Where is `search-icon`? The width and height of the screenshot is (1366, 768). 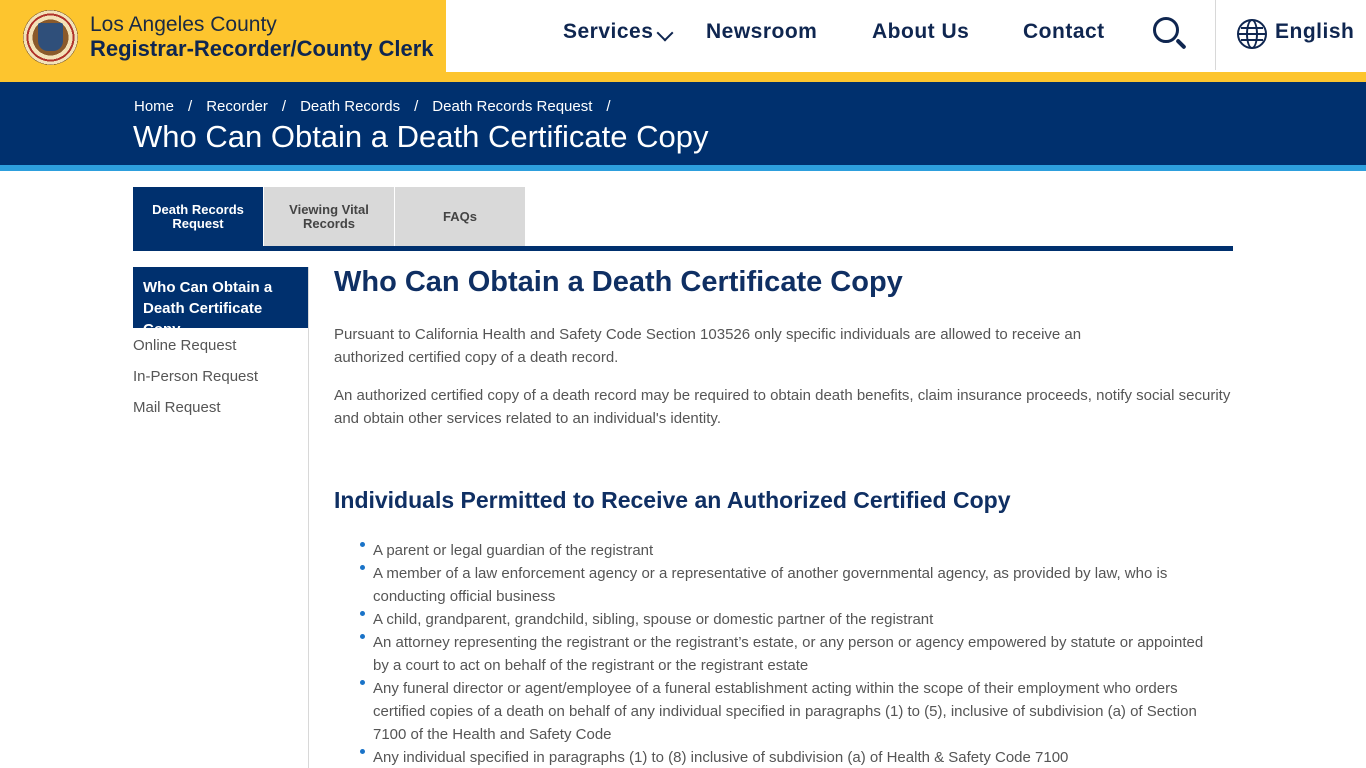 search-icon is located at coordinates (1171, 35).